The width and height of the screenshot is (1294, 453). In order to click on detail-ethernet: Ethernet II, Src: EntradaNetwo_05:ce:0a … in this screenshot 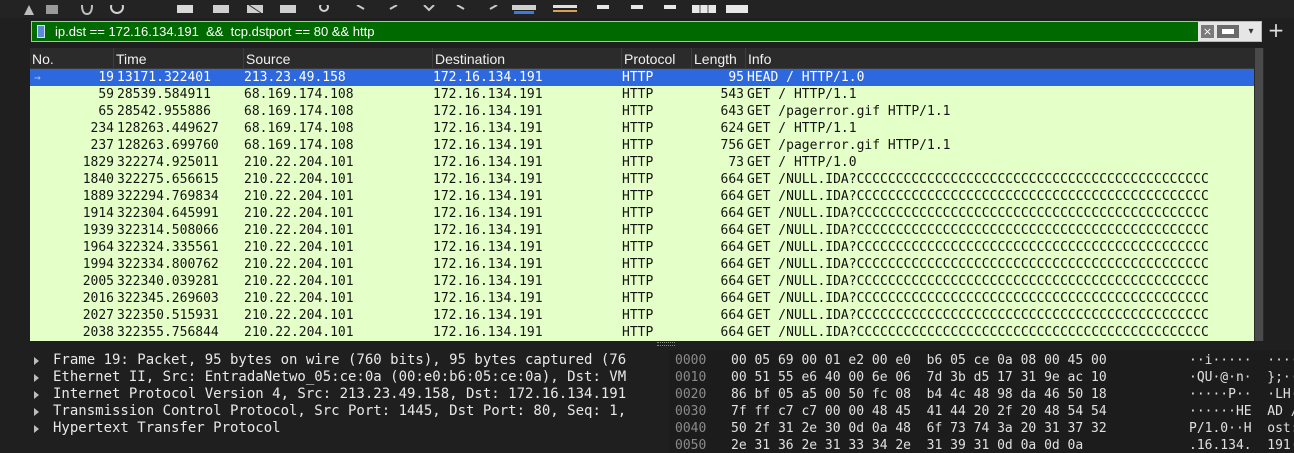, I will do `click(328, 377)`.